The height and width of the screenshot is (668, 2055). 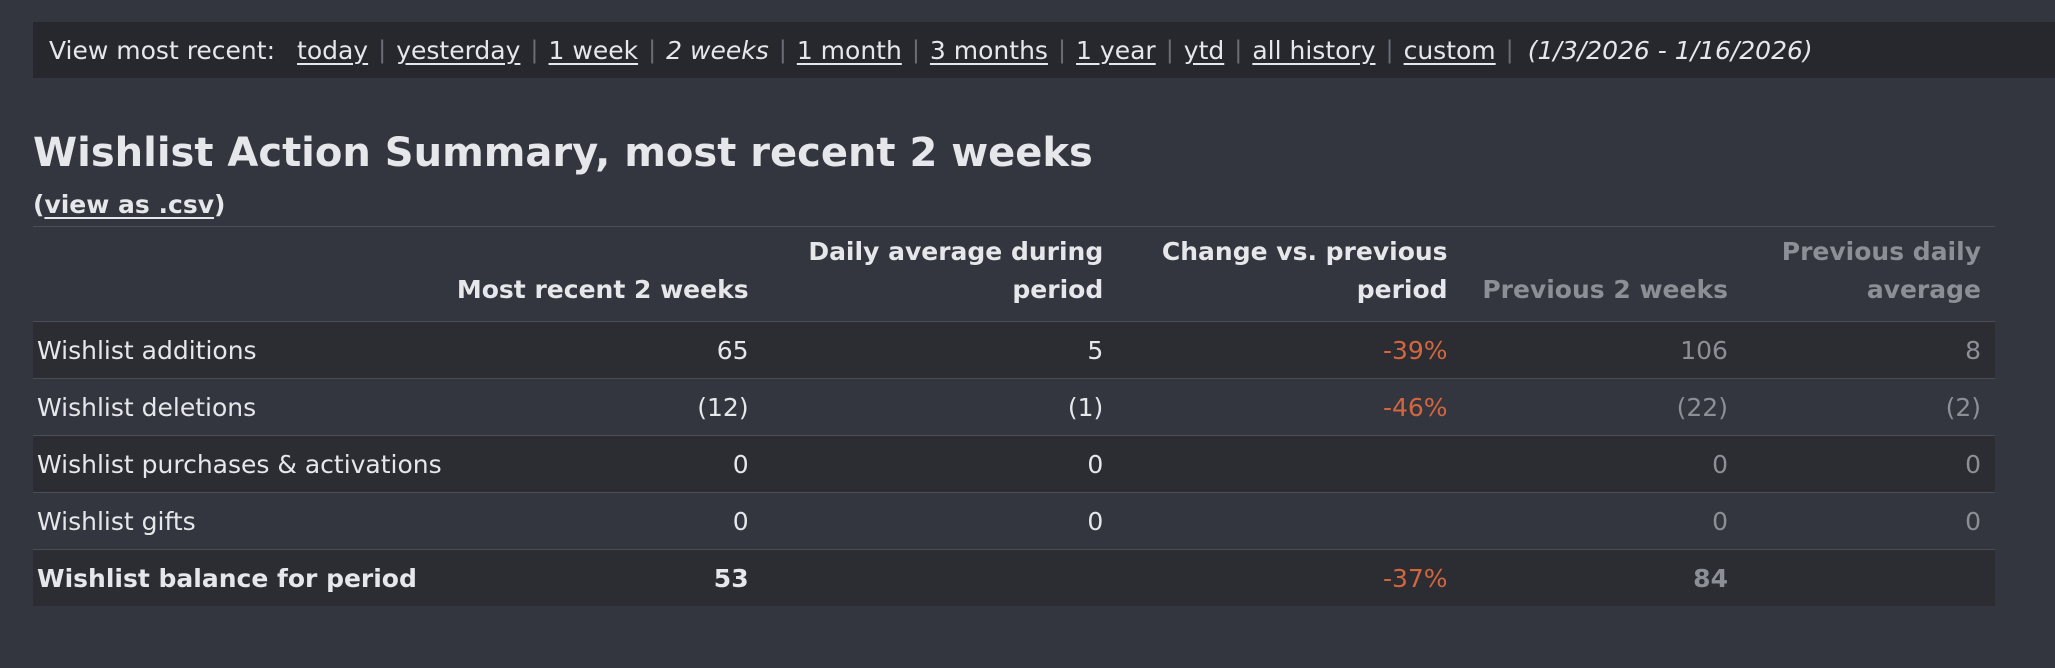 I want to click on header-change: Change vs. previous period, so click(x=1289, y=274).